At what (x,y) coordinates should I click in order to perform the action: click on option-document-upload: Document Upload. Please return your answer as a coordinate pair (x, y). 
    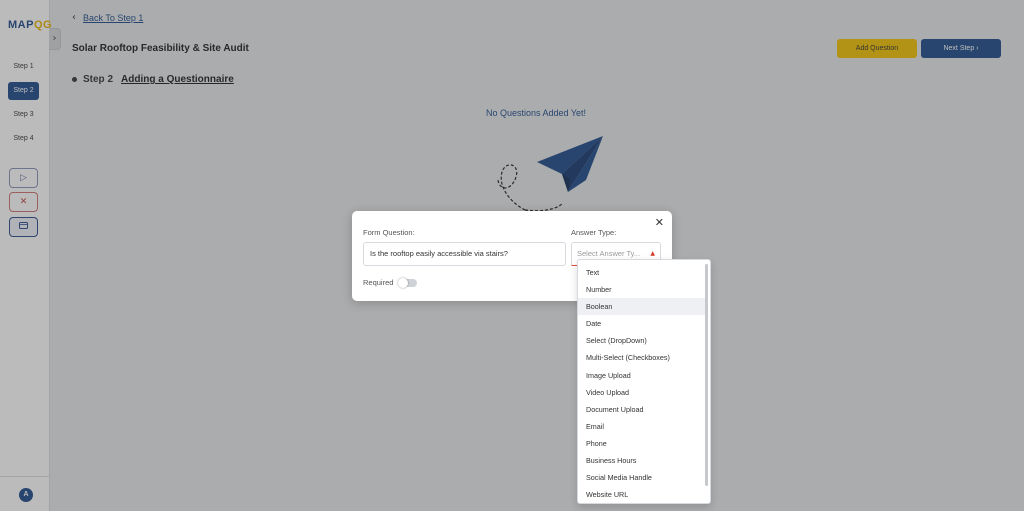
    Looking at the image, I should click on (642, 409).